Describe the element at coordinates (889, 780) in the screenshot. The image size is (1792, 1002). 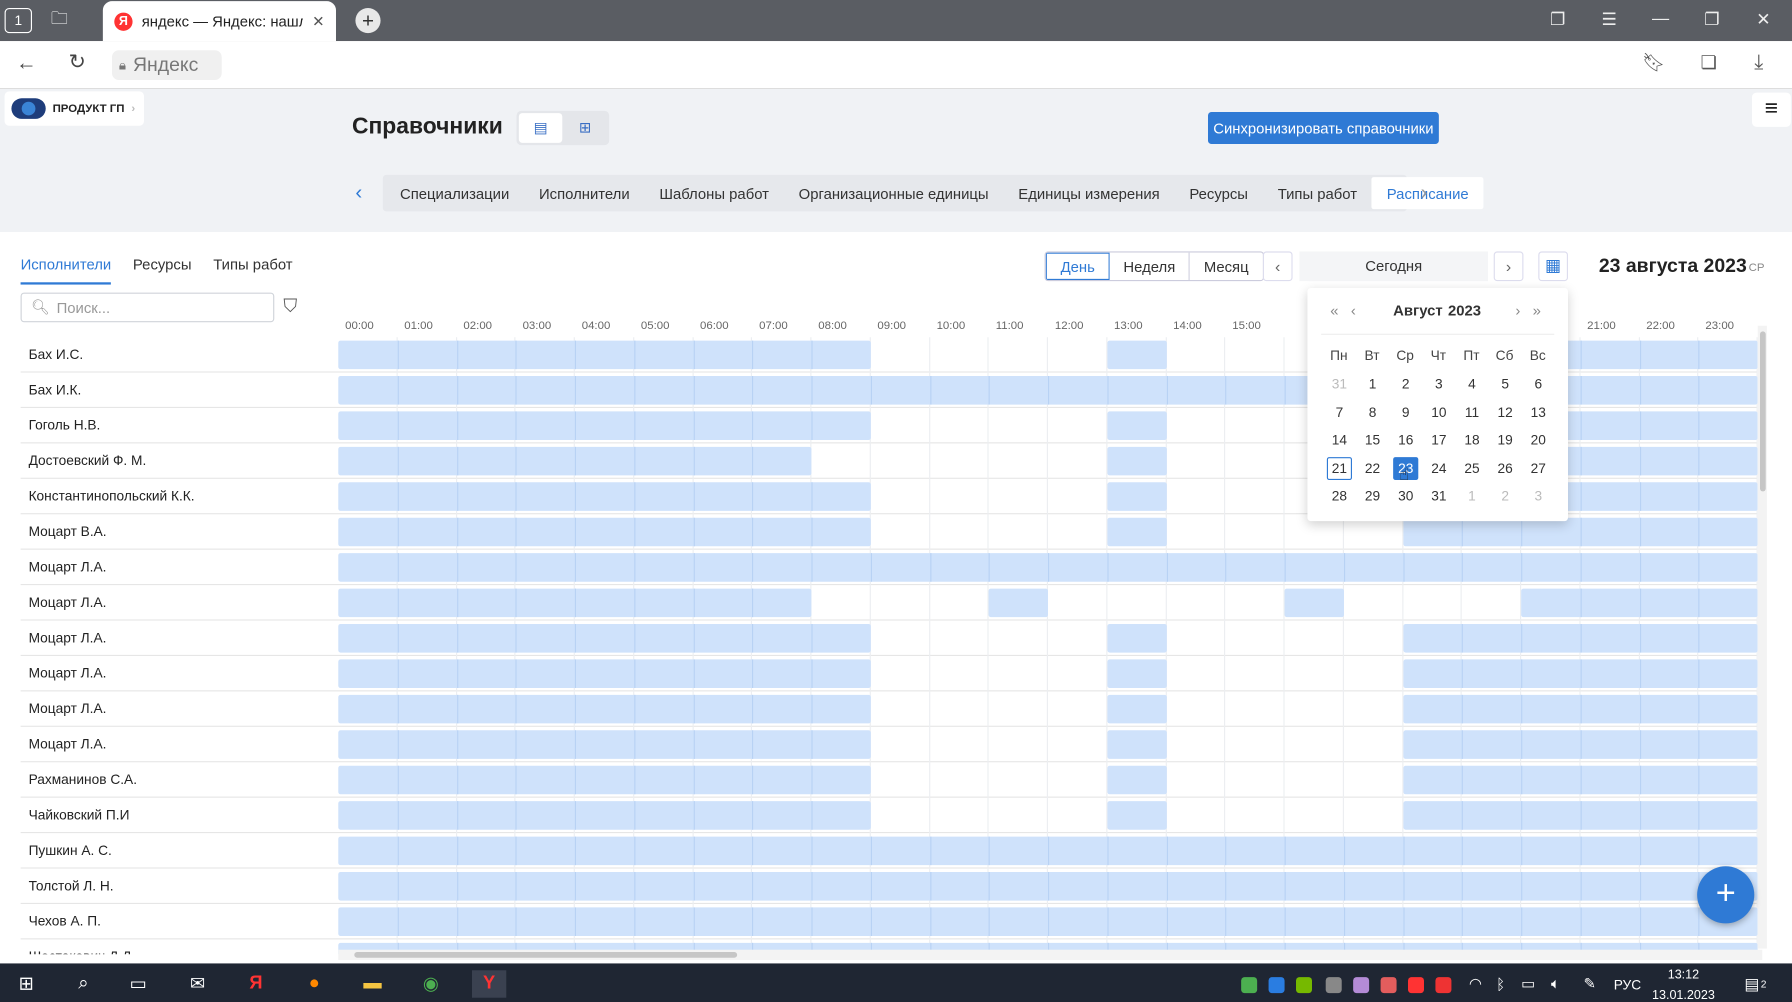
I see `table-row: Рахманинов С.А.` at that location.